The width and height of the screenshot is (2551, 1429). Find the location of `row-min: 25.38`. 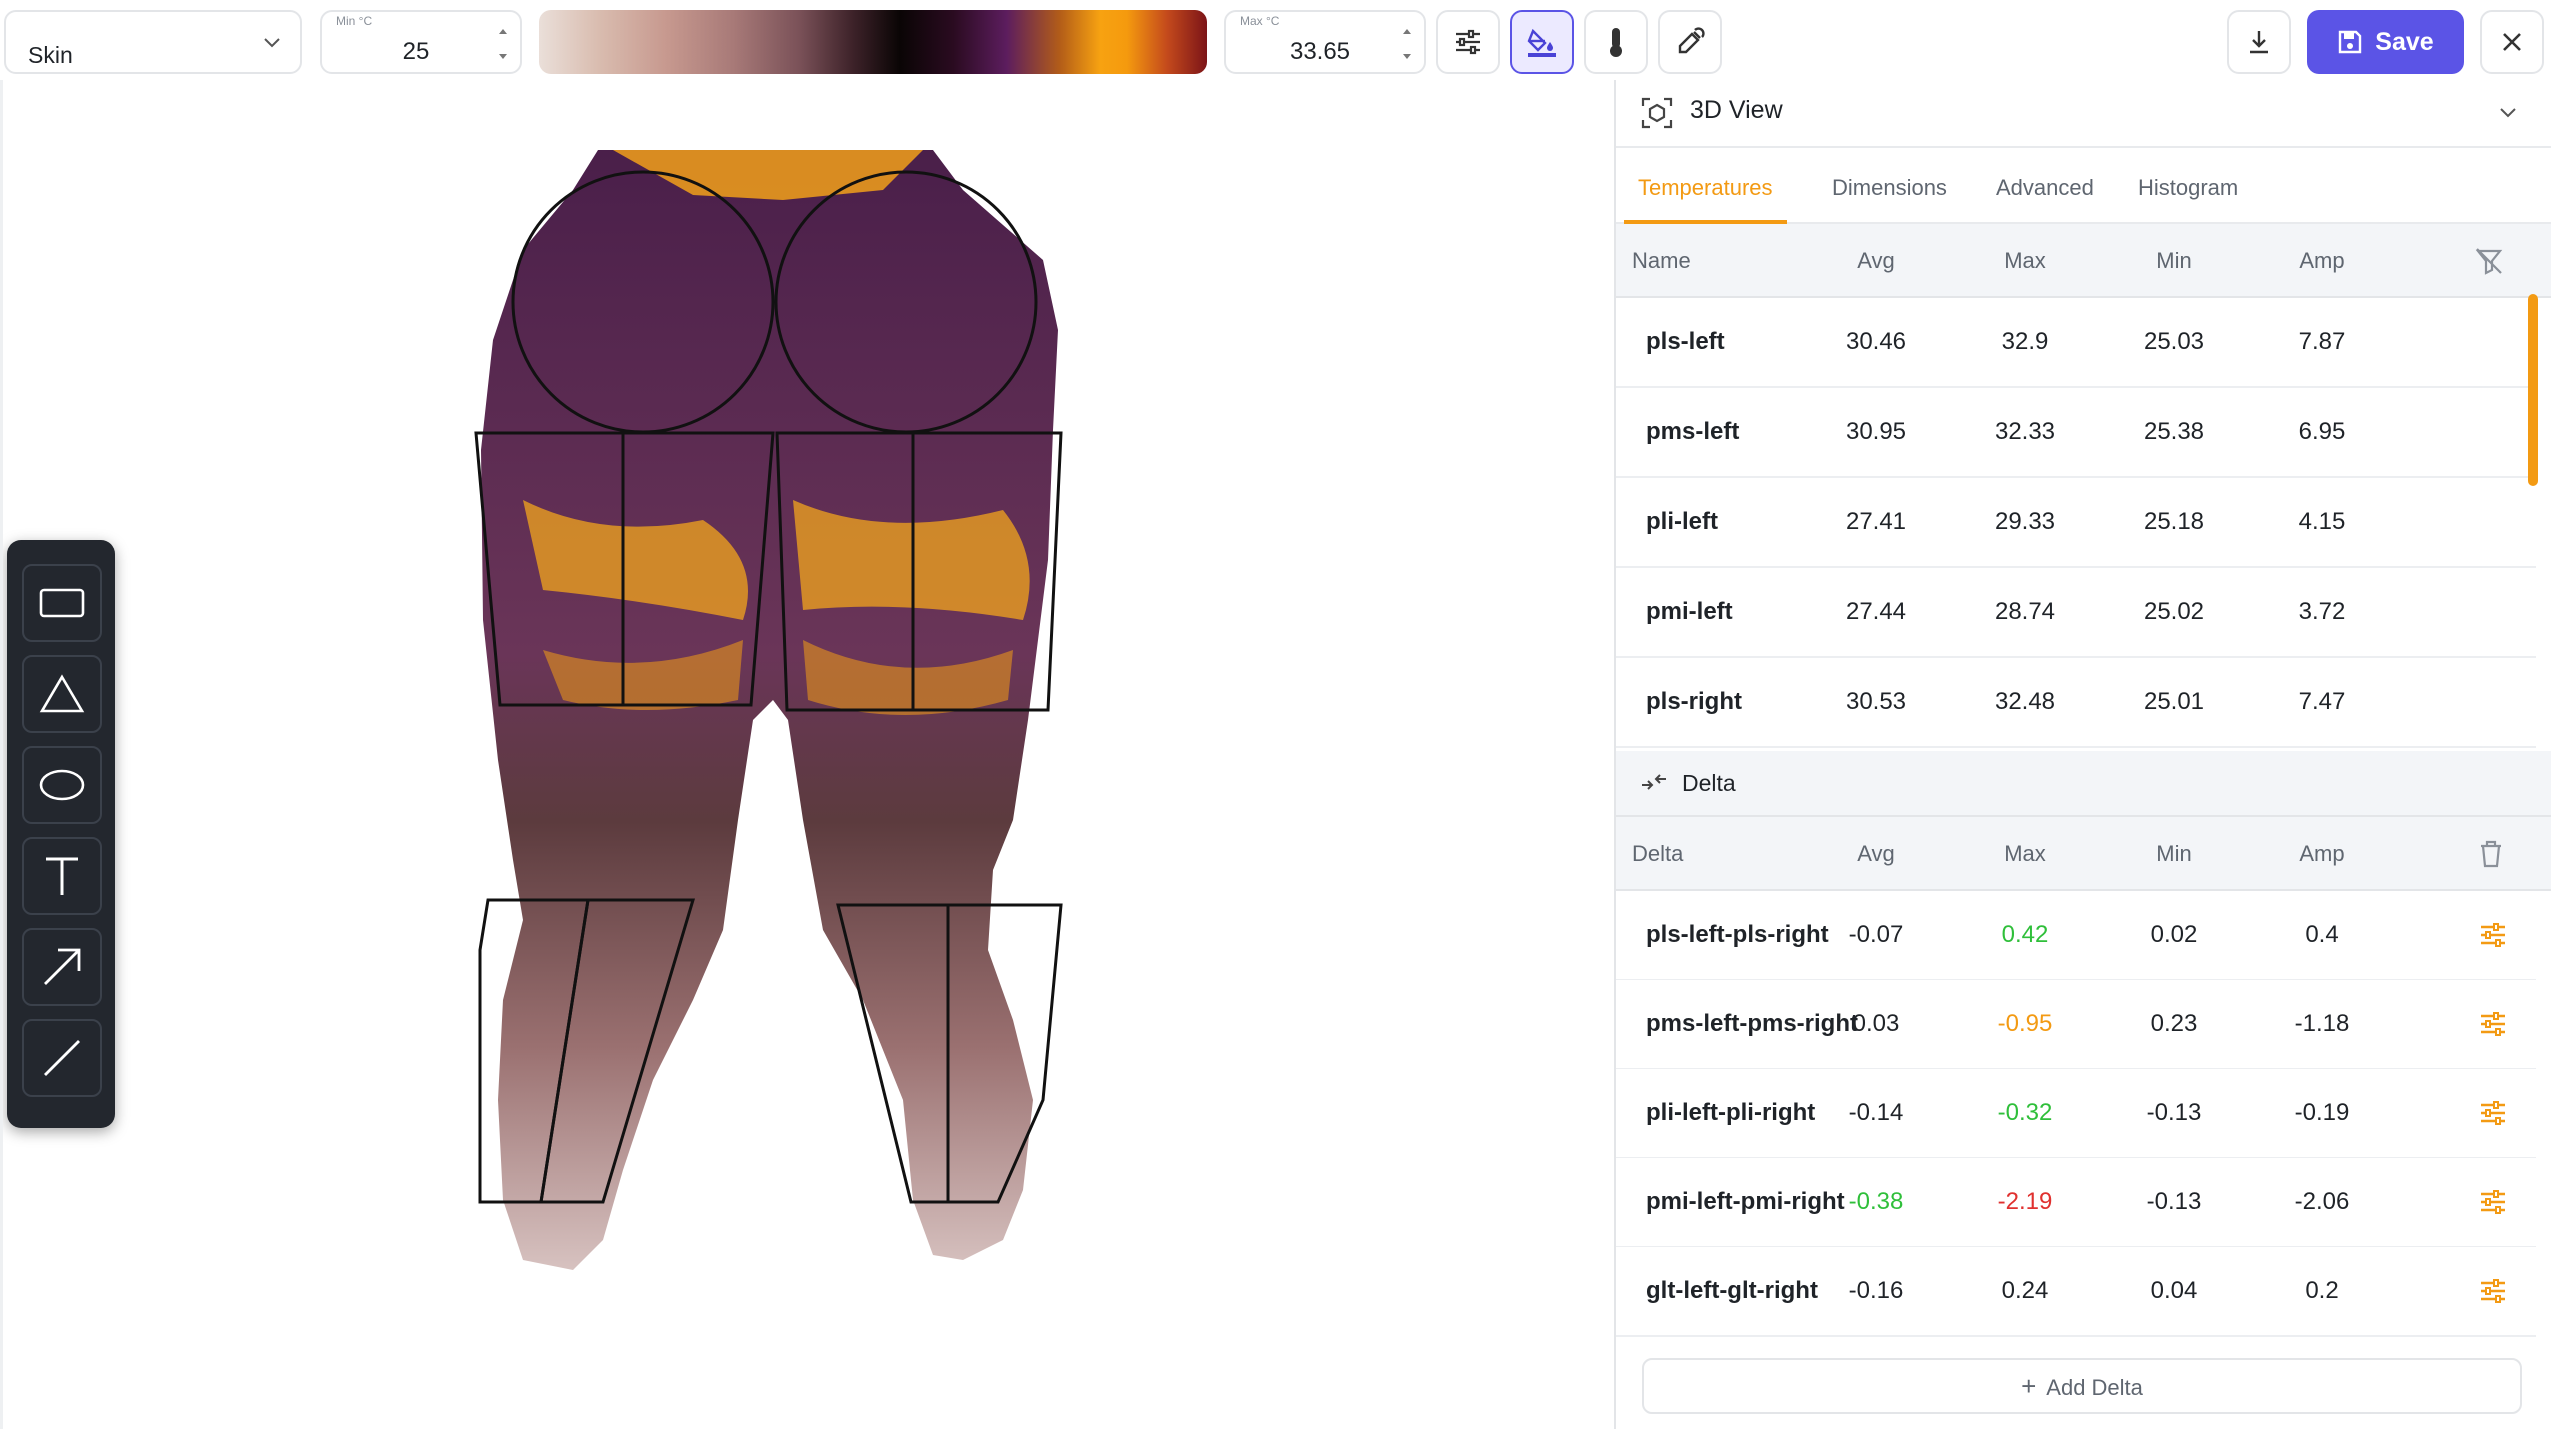

row-min: 25.38 is located at coordinates (2174, 431).